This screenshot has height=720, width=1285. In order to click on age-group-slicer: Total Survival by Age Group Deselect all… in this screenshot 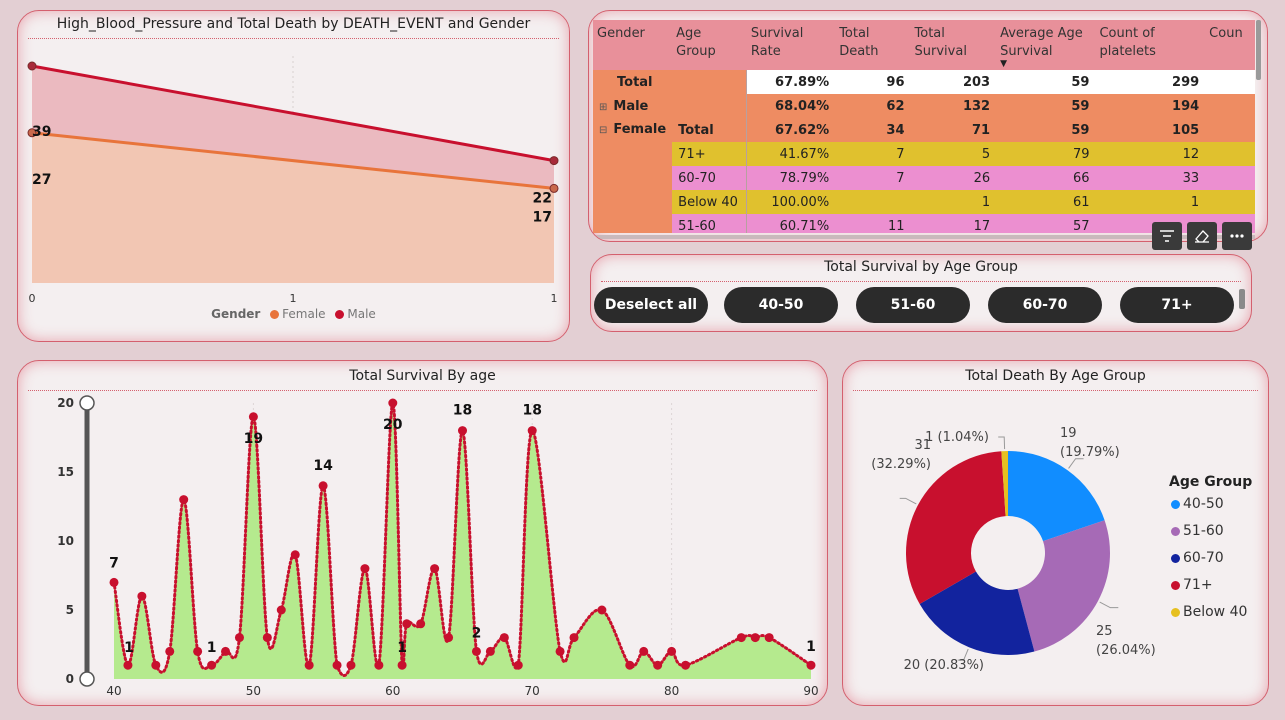, I will do `click(921, 293)`.